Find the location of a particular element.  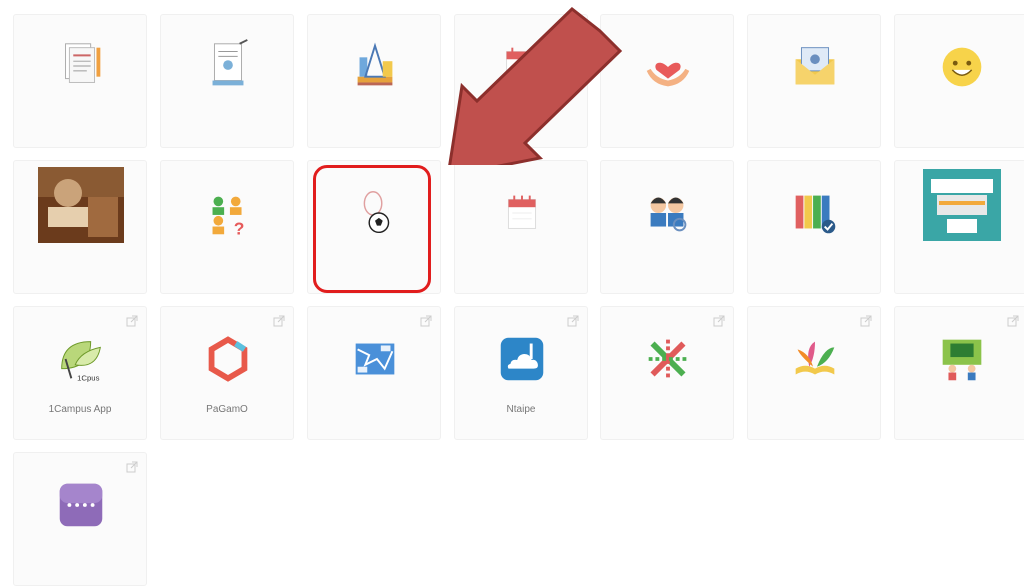

heart-hands-icon is located at coordinates (668, 67).